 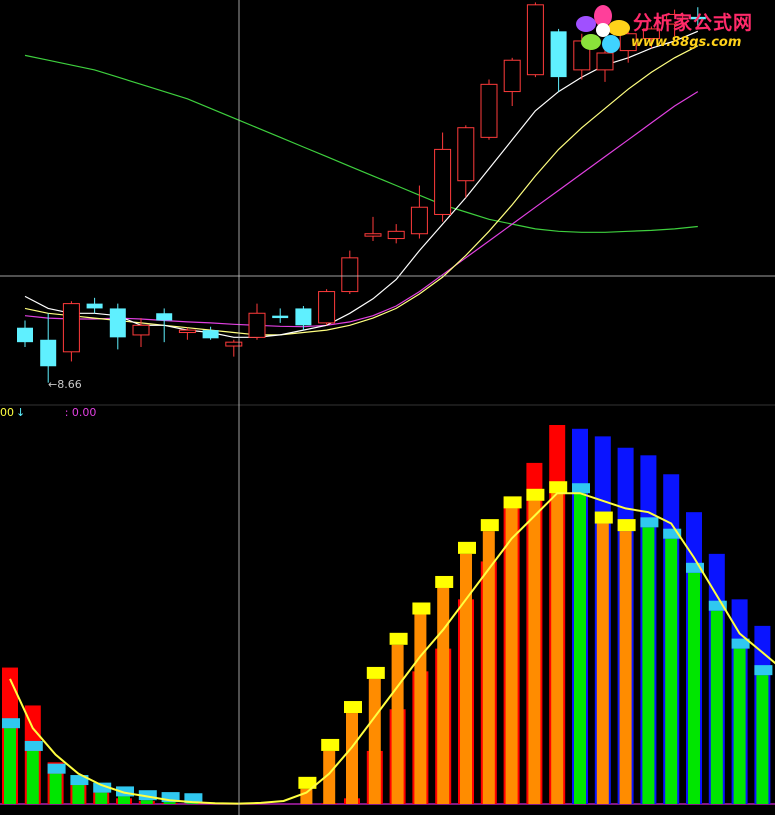 What do you see at coordinates (48, 412) in the screenshot?
I see `indicator-header: 00 ↓ : 0.00` at bounding box center [48, 412].